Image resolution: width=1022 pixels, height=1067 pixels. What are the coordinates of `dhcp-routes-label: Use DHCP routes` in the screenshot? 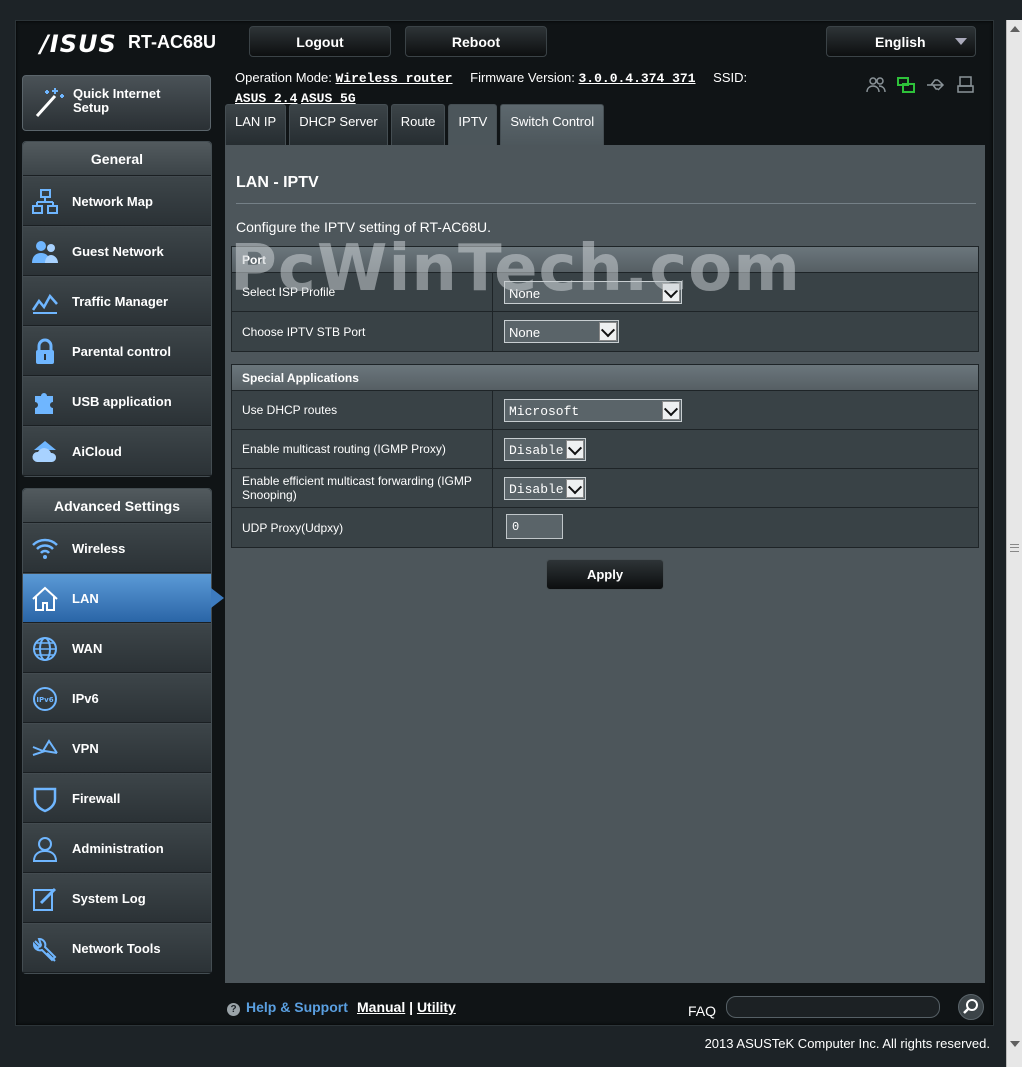 It's located at (362, 410).